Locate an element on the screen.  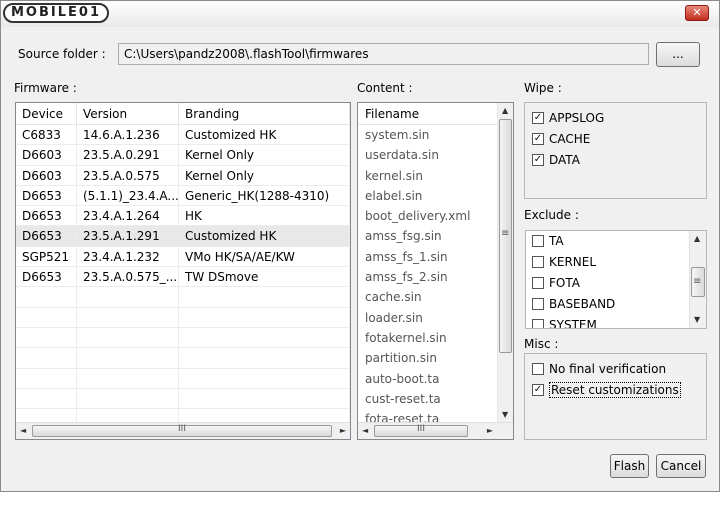
table-row: D6653 23.5.A.1.291 Customized HK is located at coordinates (183, 236).